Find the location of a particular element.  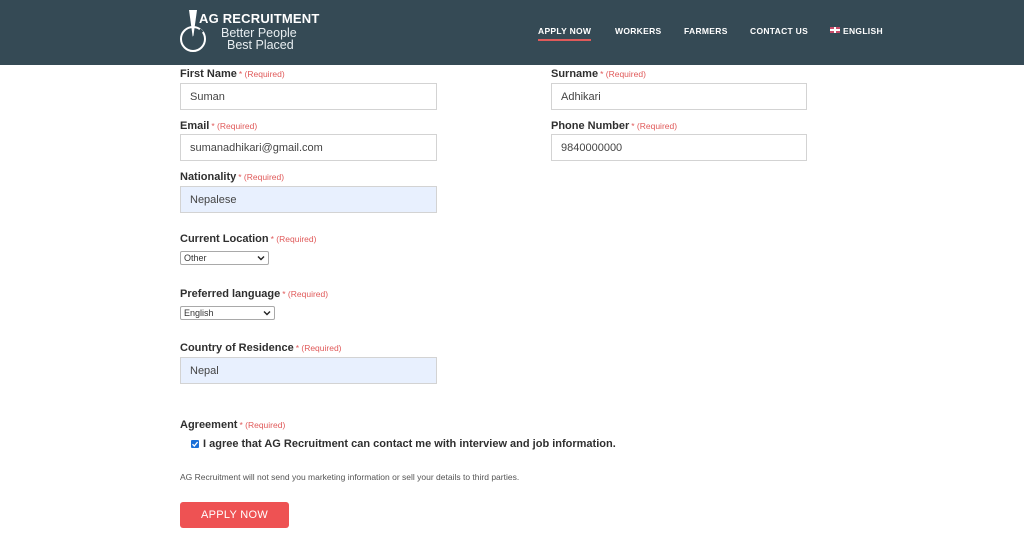

preferred-language-label: Preferred language * (Required) is located at coordinates (254, 294).